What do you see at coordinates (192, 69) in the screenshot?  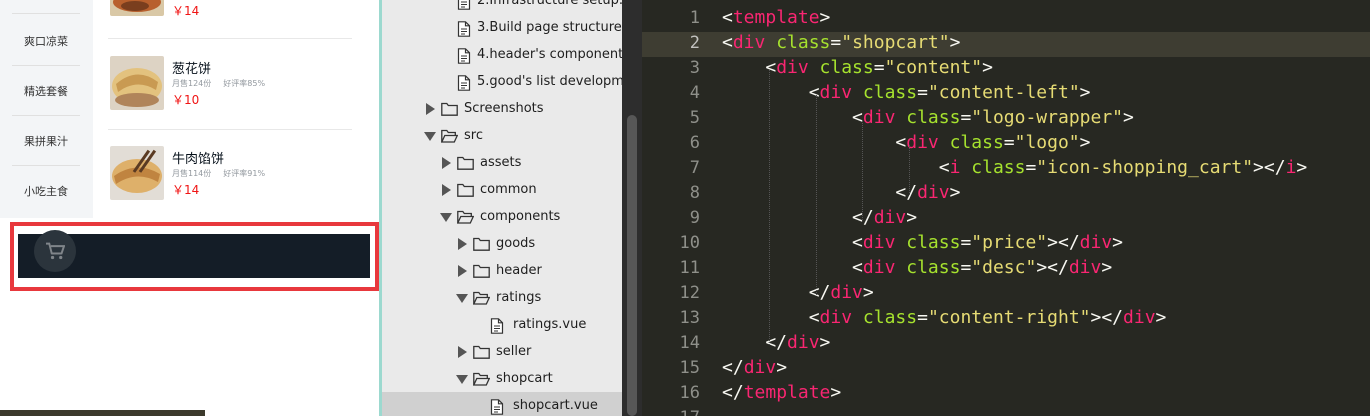 I see `food-name: 葱花饼` at bounding box center [192, 69].